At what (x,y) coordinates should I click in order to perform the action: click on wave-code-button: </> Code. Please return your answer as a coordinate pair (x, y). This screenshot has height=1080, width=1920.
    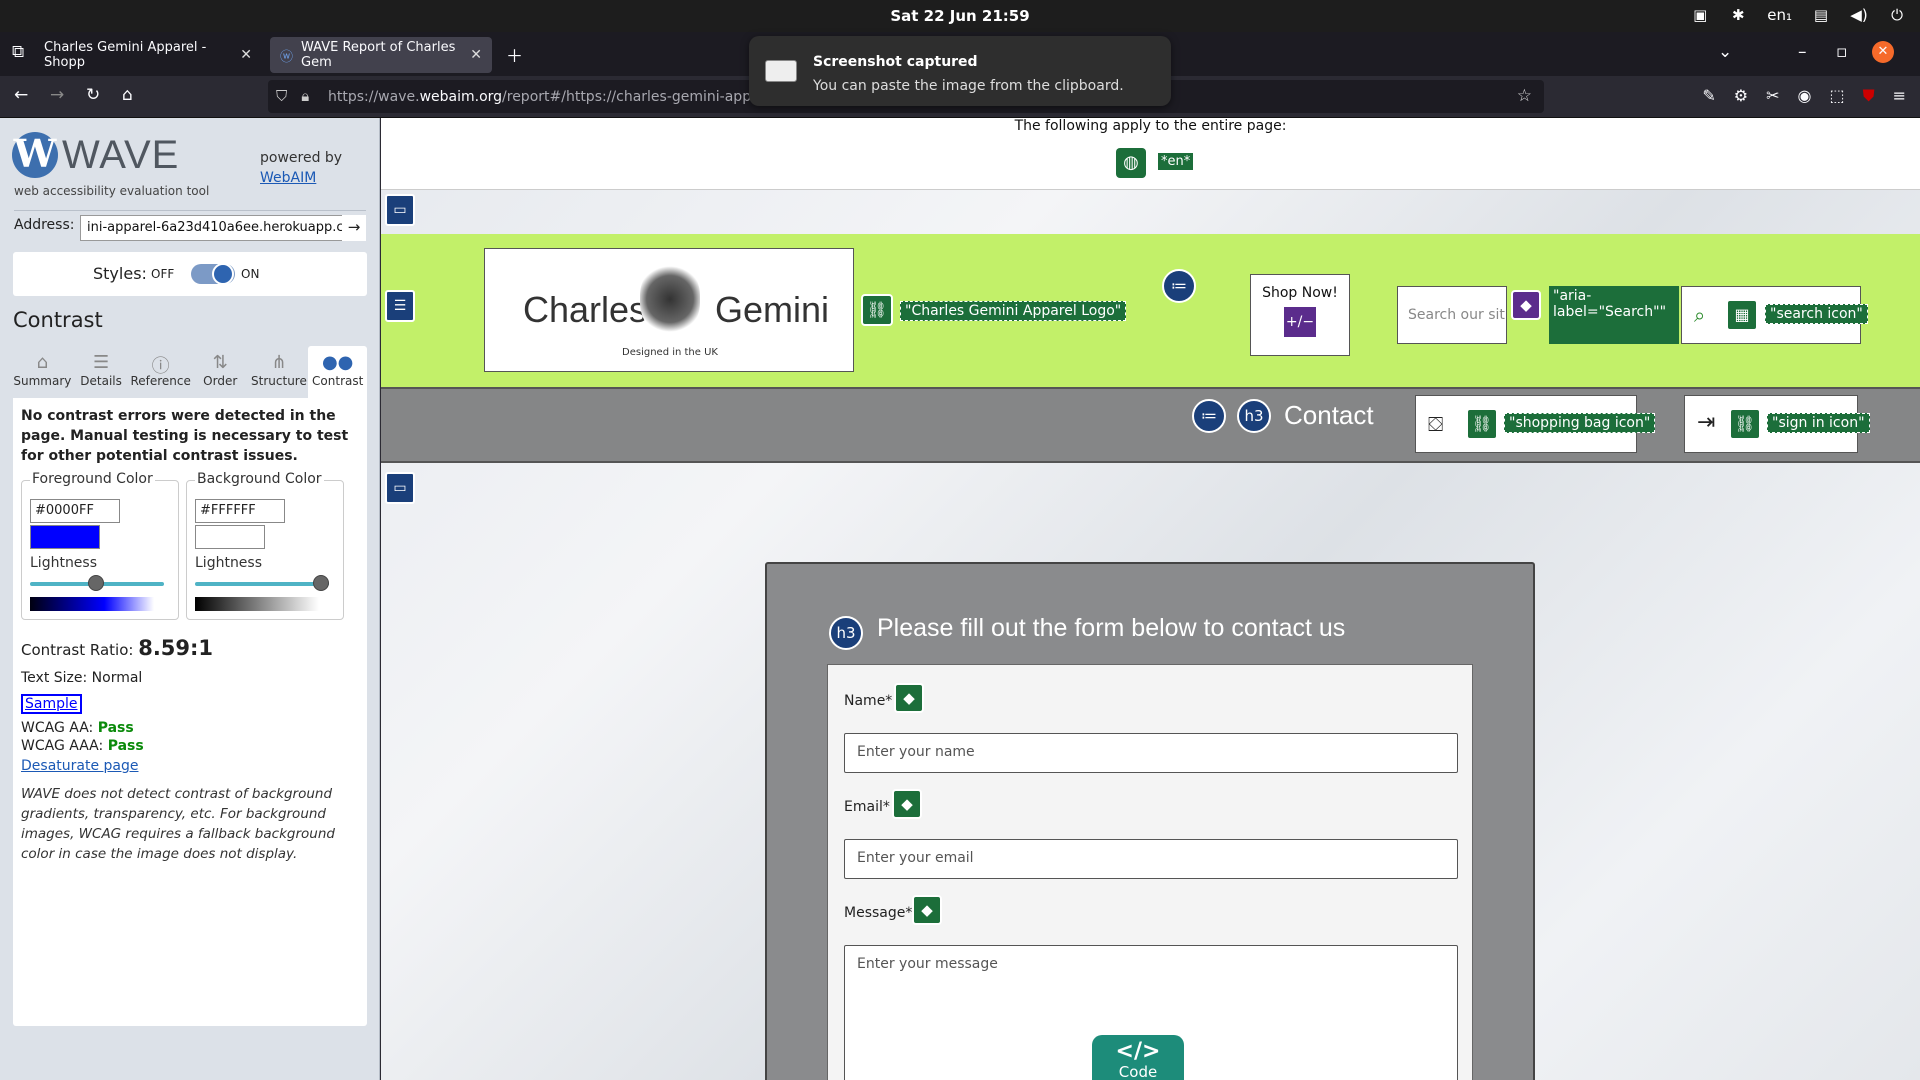
    Looking at the image, I should click on (1138, 1057).